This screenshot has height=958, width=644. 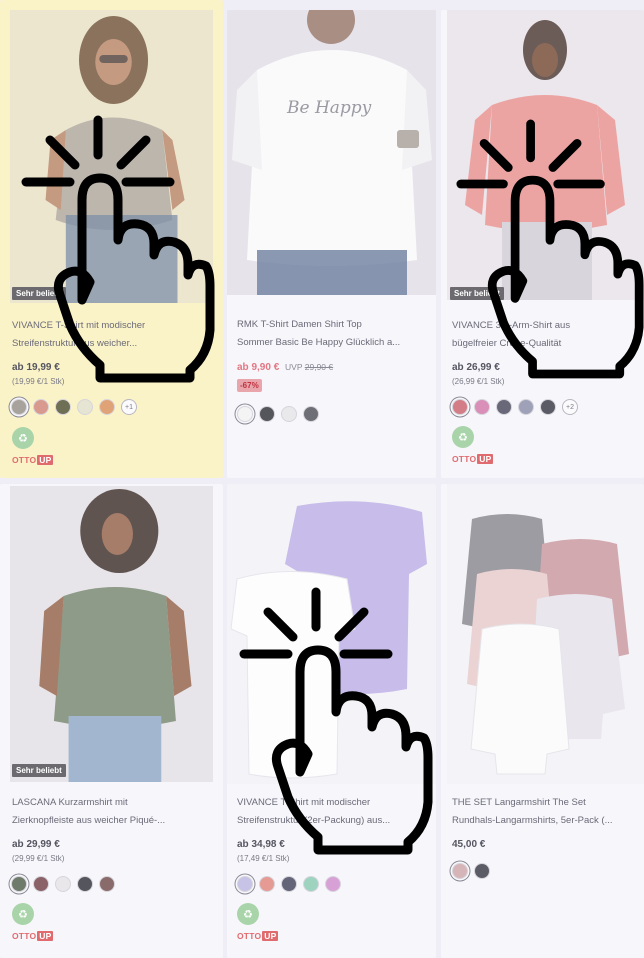 I want to click on more-colors-button: +1, so click(x=129, y=407).